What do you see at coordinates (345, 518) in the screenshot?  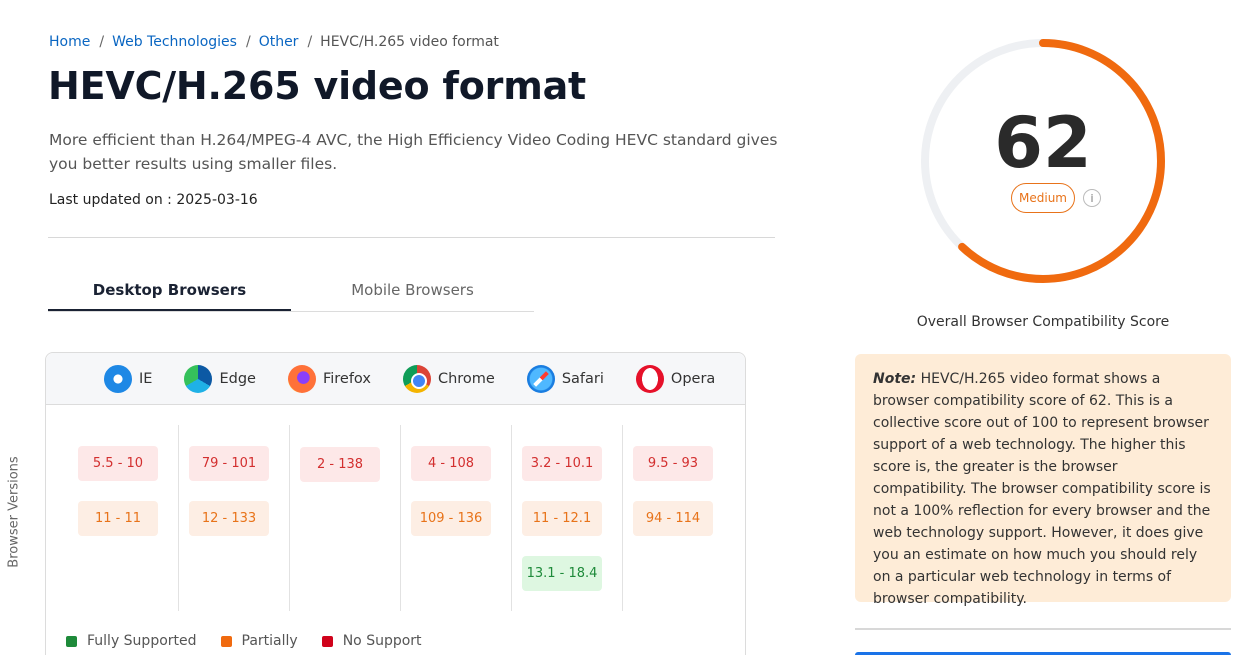 I see `version-column-firefox: 2 - 138` at bounding box center [345, 518].